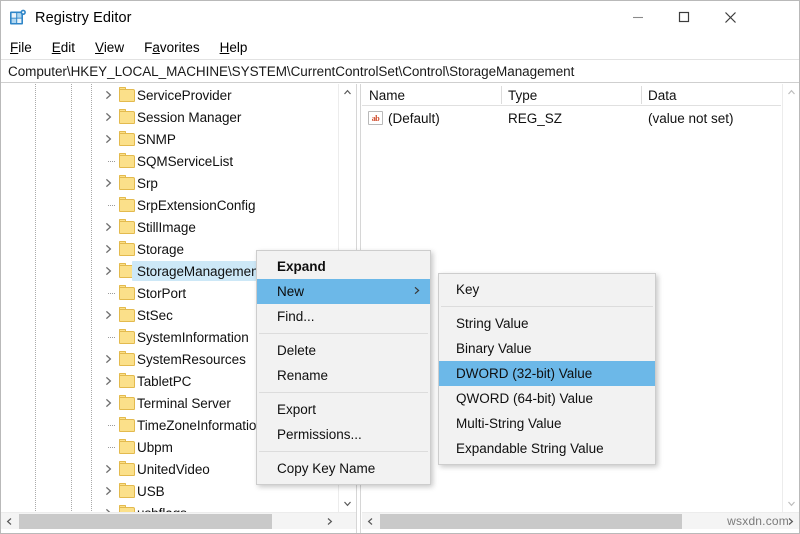 The width and height of the screenshot is (800, 534). I want to click on value-scroll-up-icon, so click(791, 92).